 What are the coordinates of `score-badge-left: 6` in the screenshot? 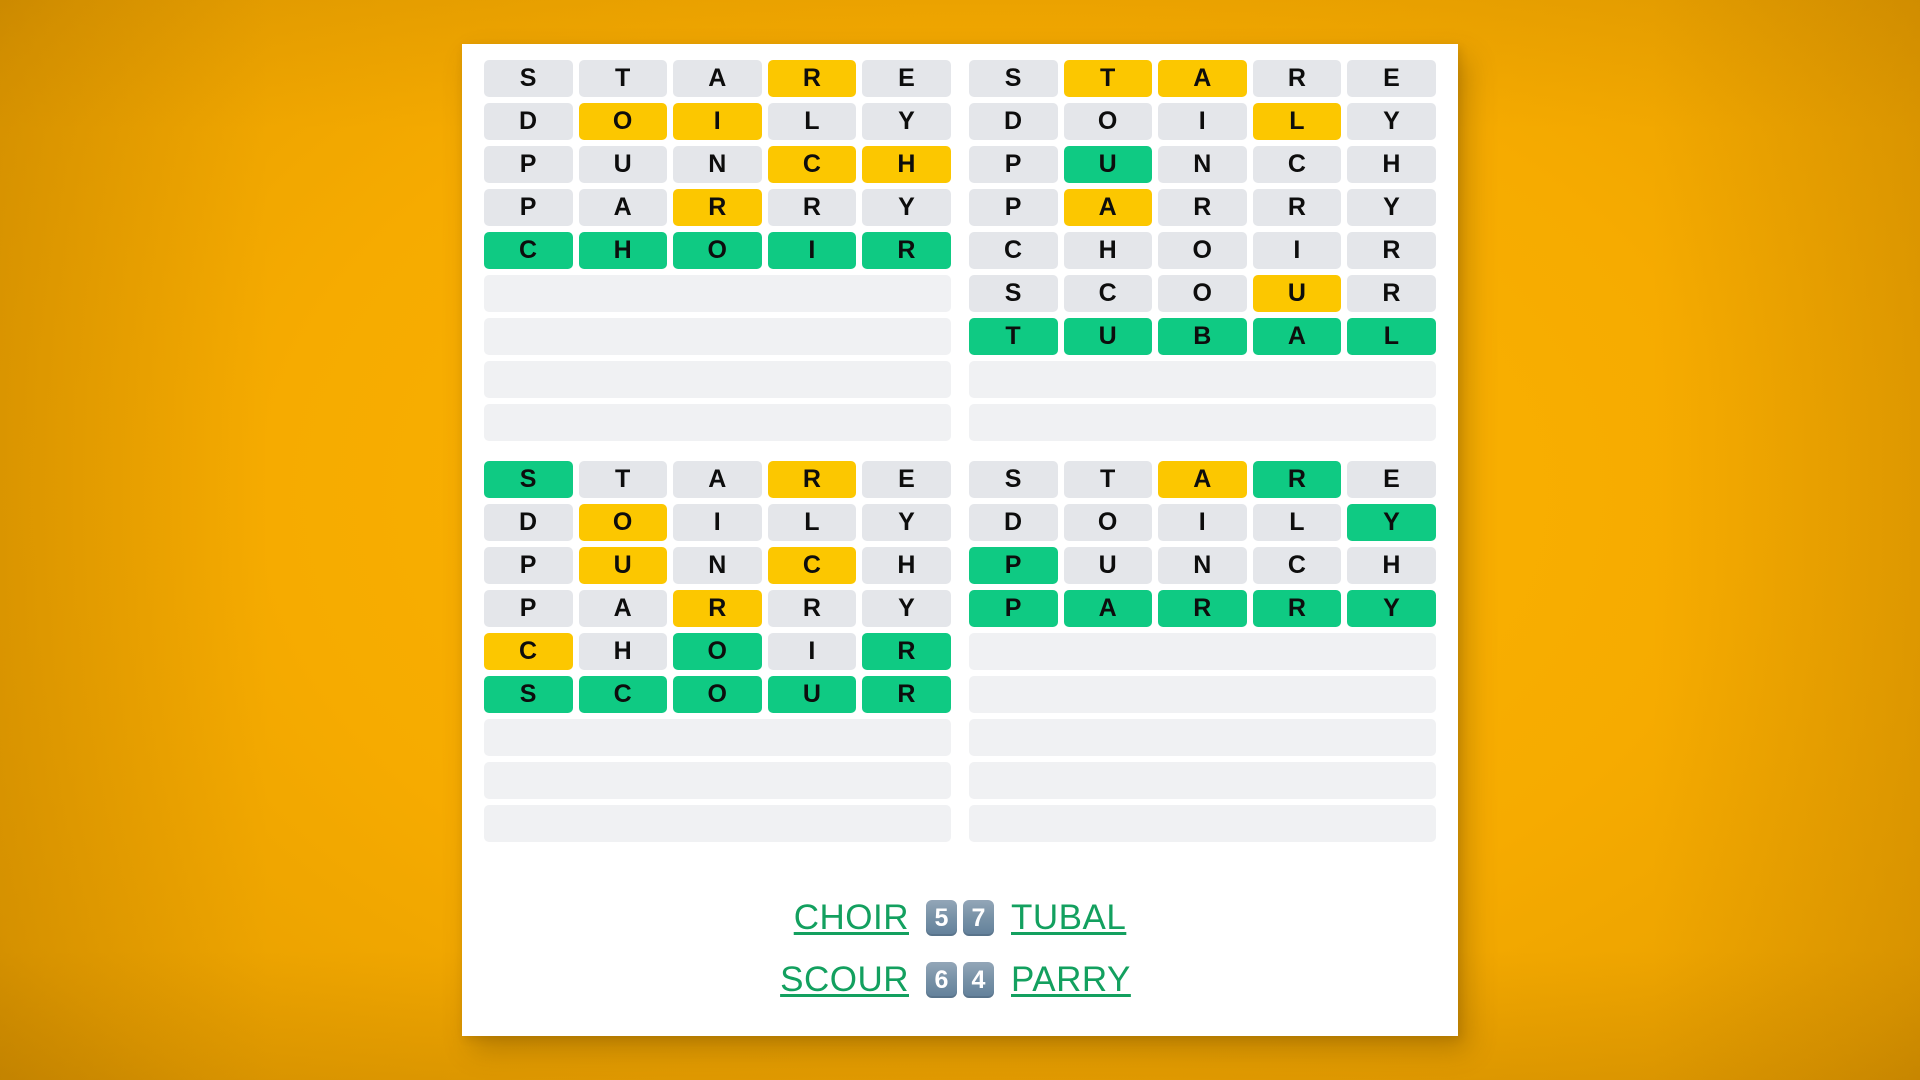 It's located at (941, 980).